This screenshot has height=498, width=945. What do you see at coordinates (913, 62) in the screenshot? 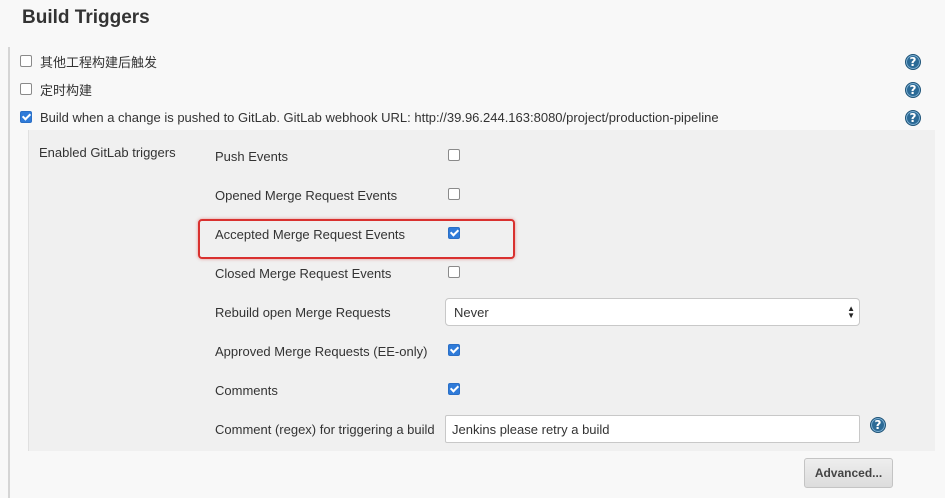
I see `help-icon-post-build: ?` at bounding box center [913, 62].